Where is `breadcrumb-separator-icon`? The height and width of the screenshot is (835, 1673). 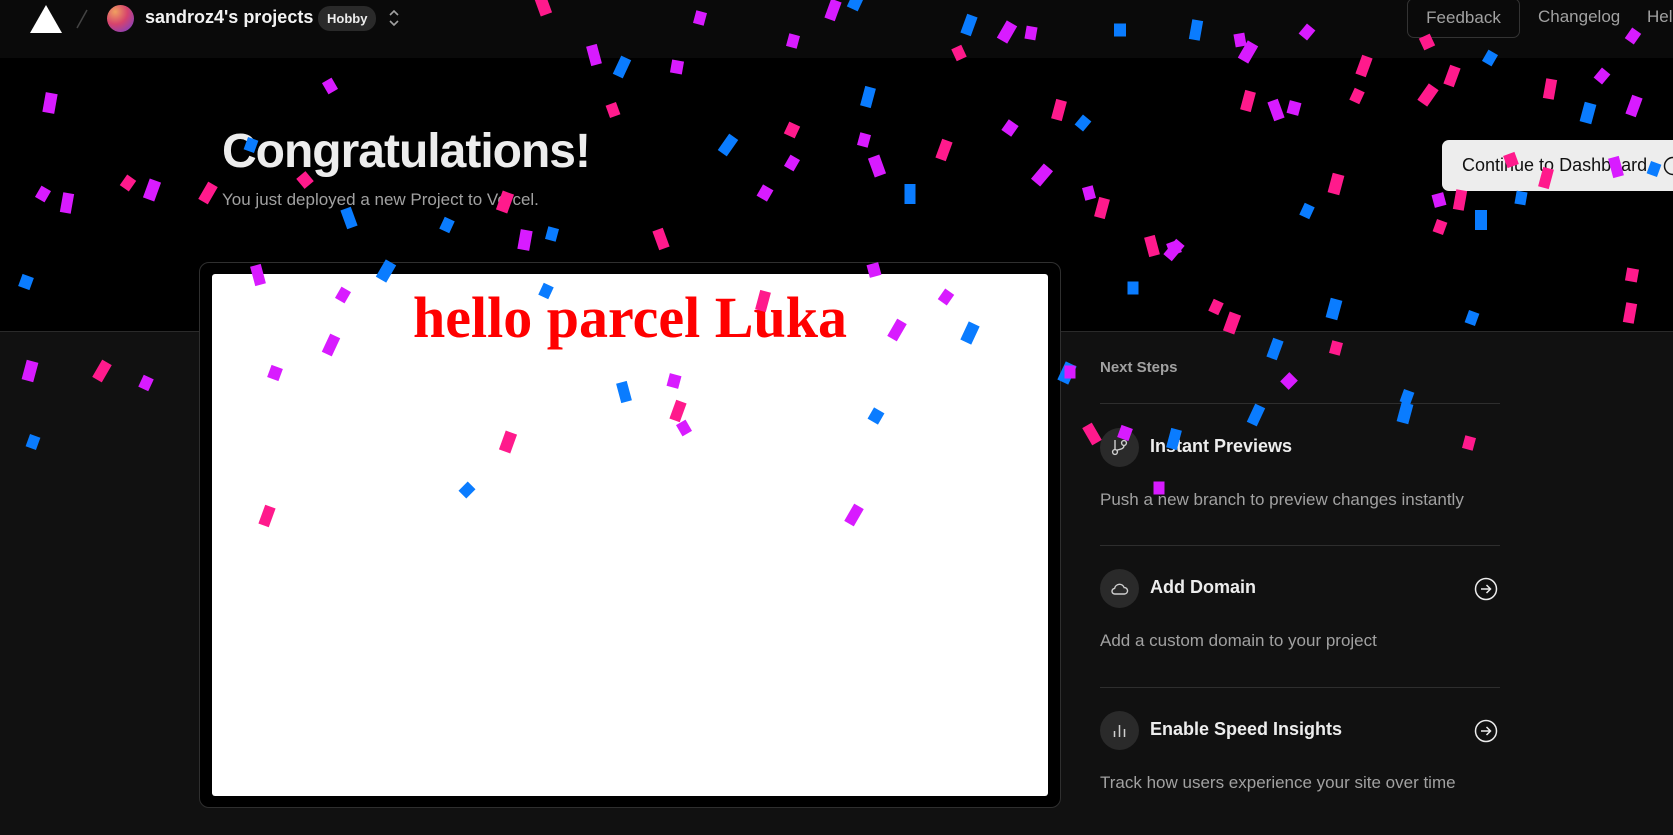 breadcrumb-separator-icon is located at coordinates (82, 19).